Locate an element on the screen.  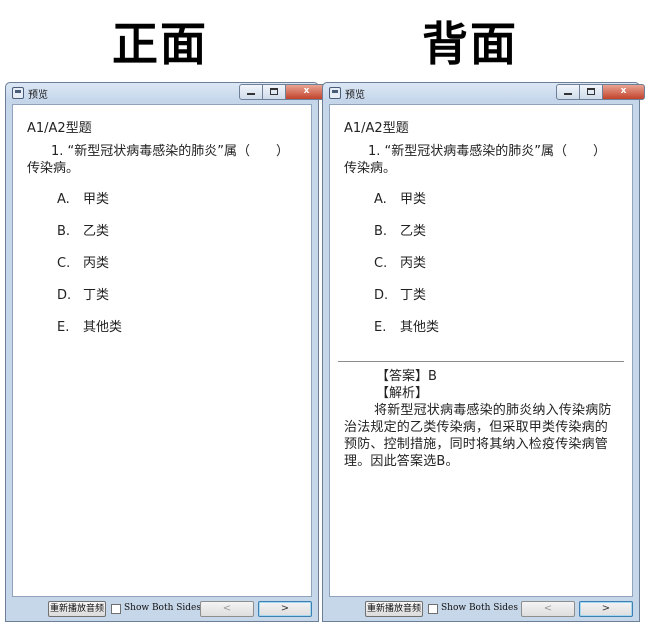
answer-label: 【答案】B is located at coordinates (406, 376).